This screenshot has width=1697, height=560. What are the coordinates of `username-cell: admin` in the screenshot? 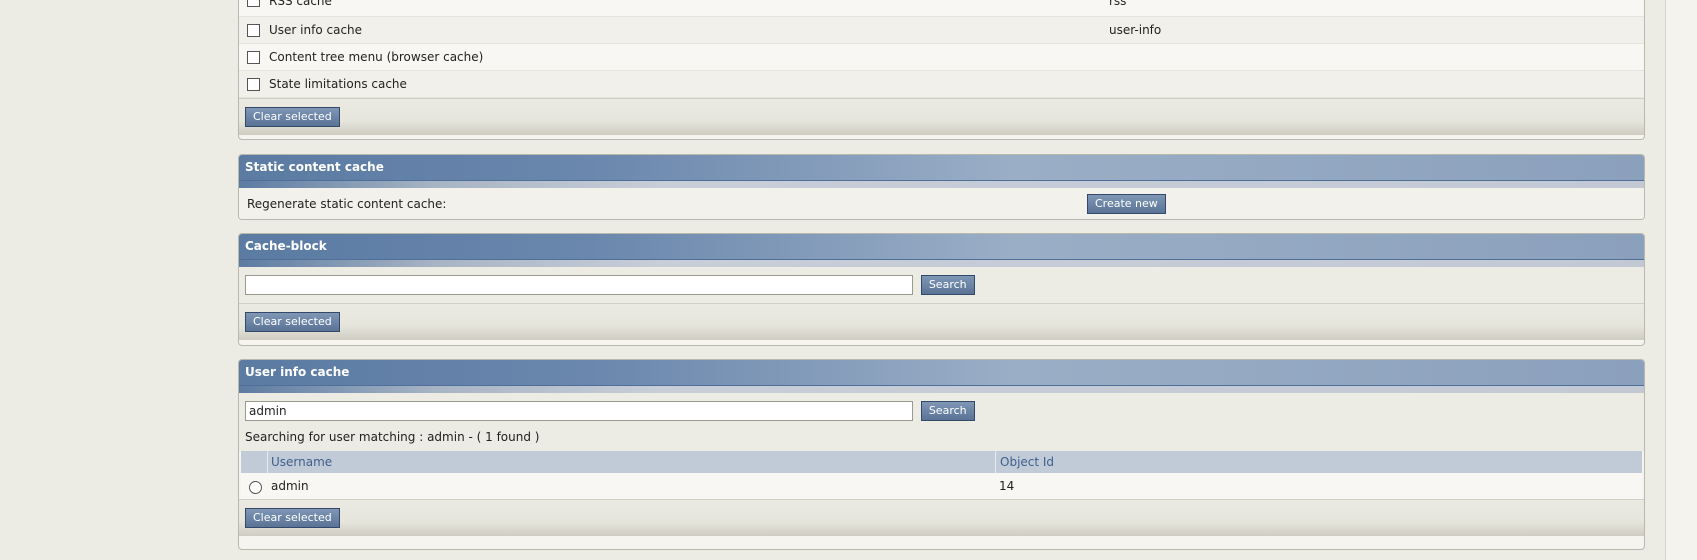 It's located at (290, 486).